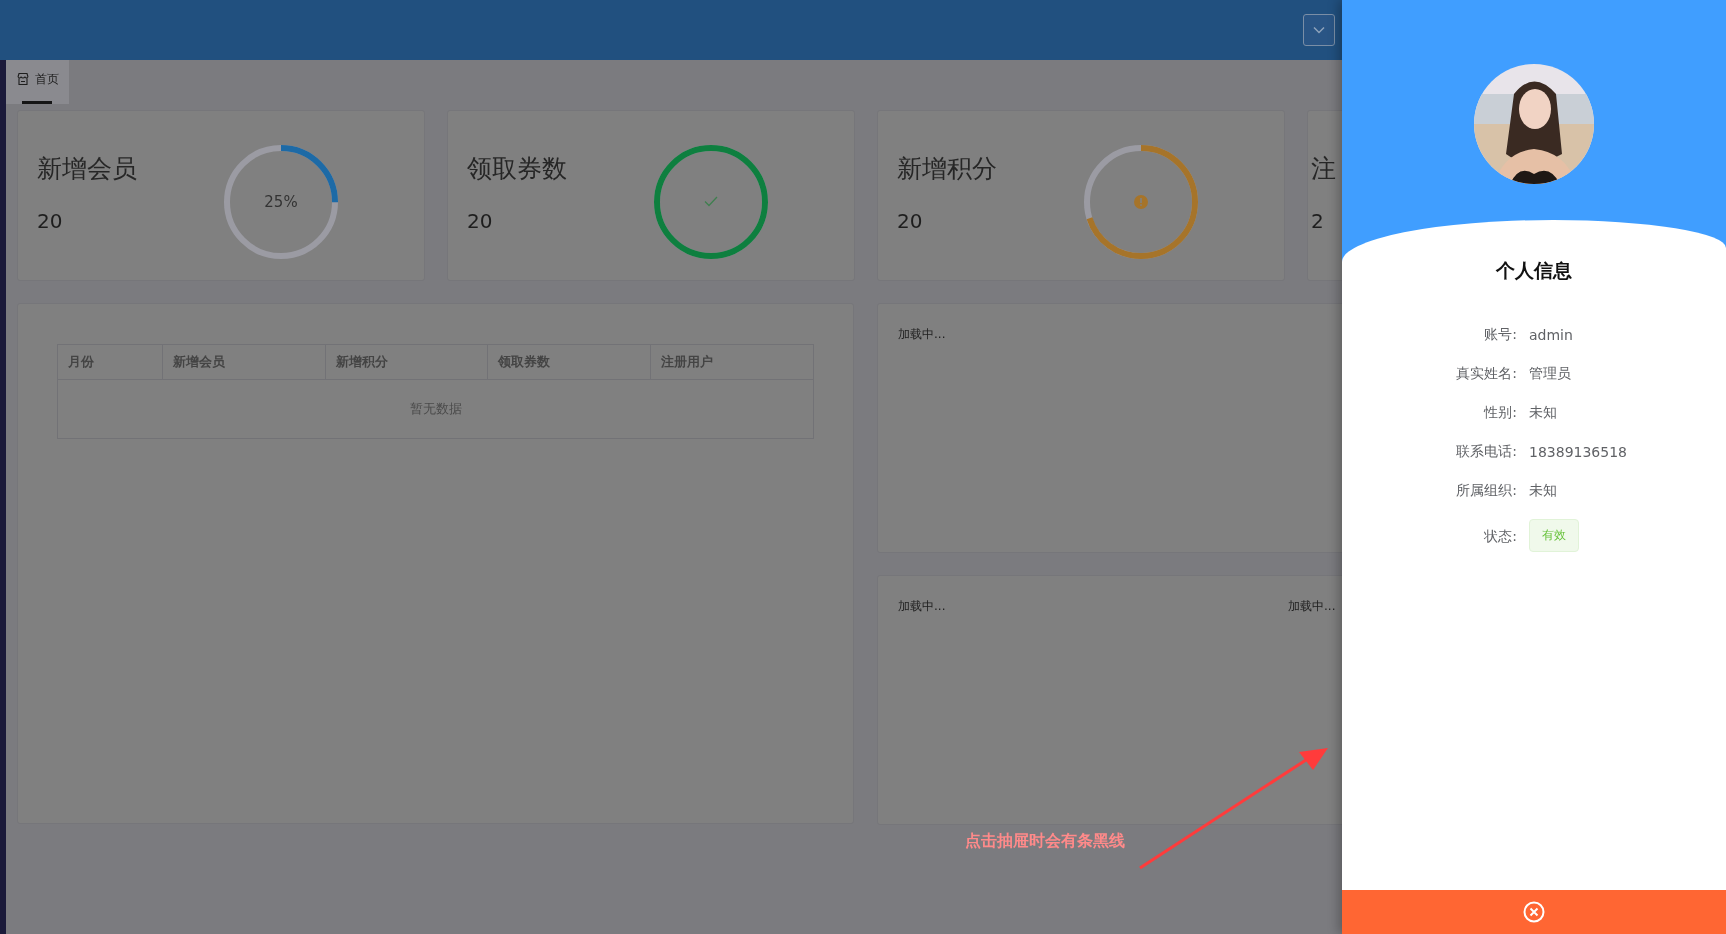 This screenshot has height=934, width=1726. I want to click on column-header: 新增积分, so click(406, 362).